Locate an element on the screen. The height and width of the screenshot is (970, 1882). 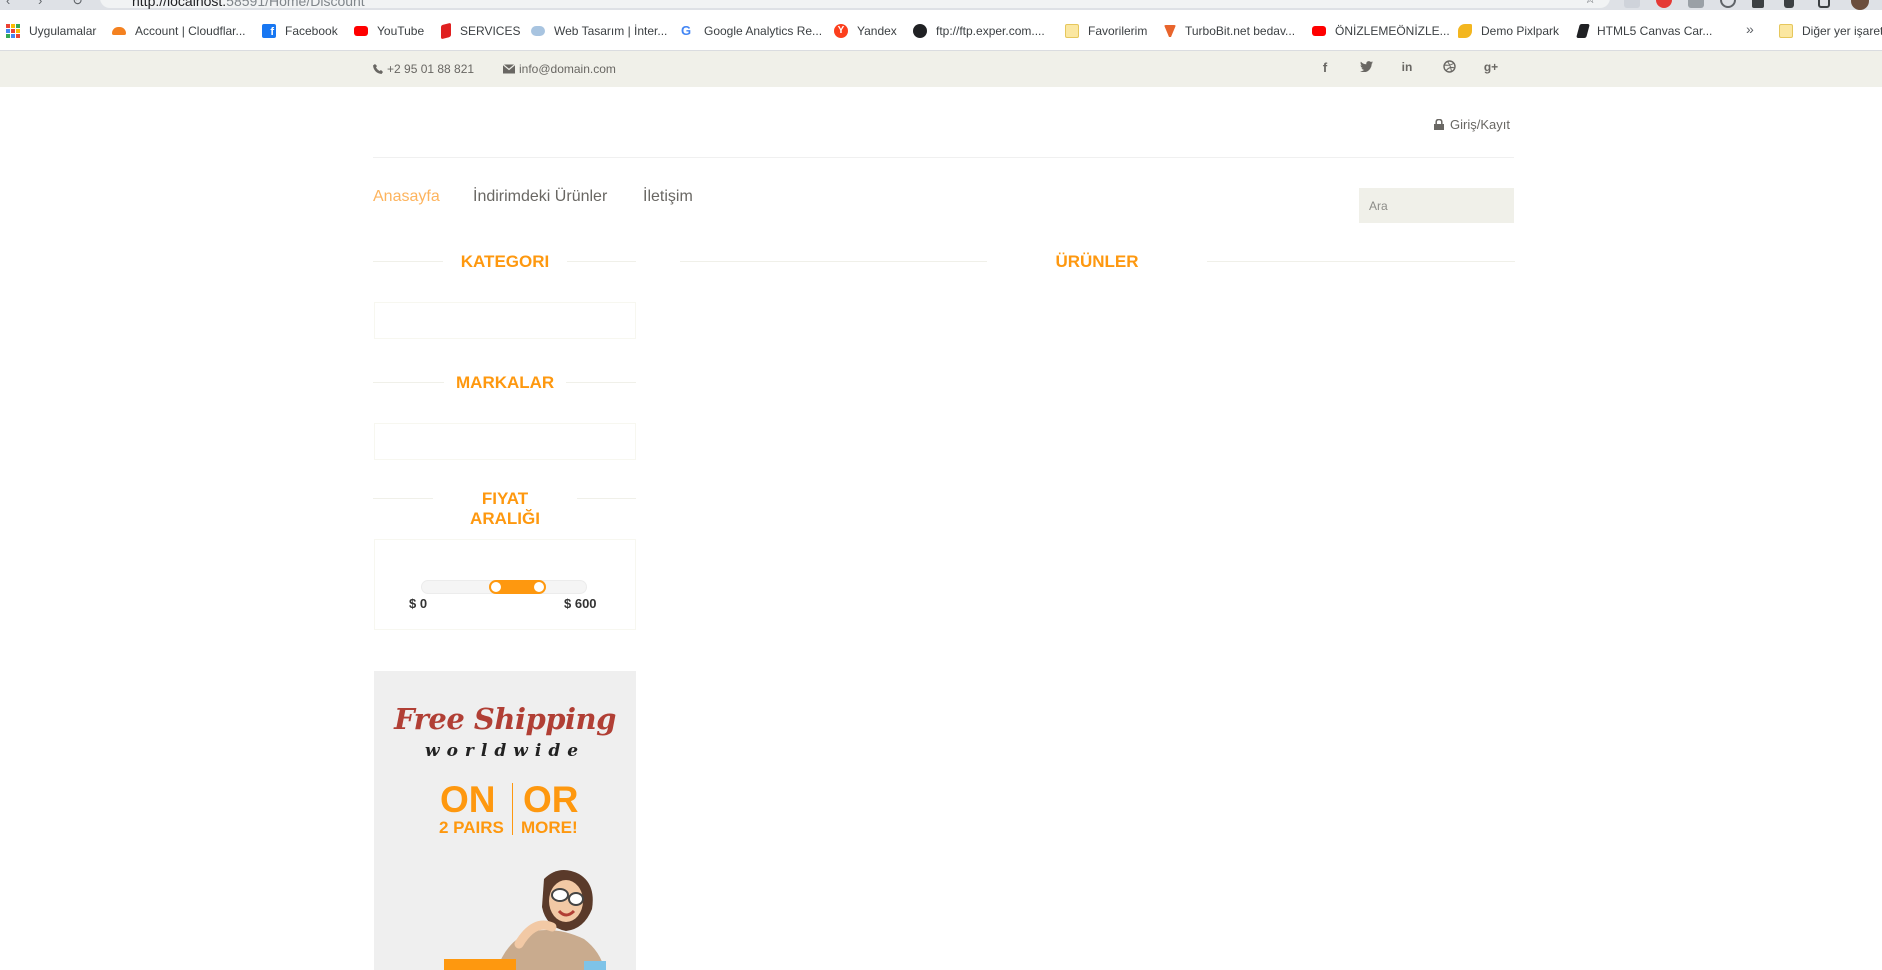
brands-title: MARKALAR is located at coordinates (505, 383).